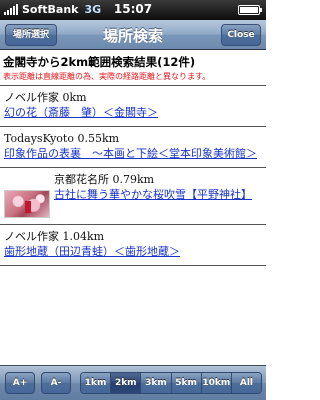 The image size is (320, 400). What do you see at coordinates (133, 265) in the screenshot?
I see `divider` at bounding box center [133, 265].